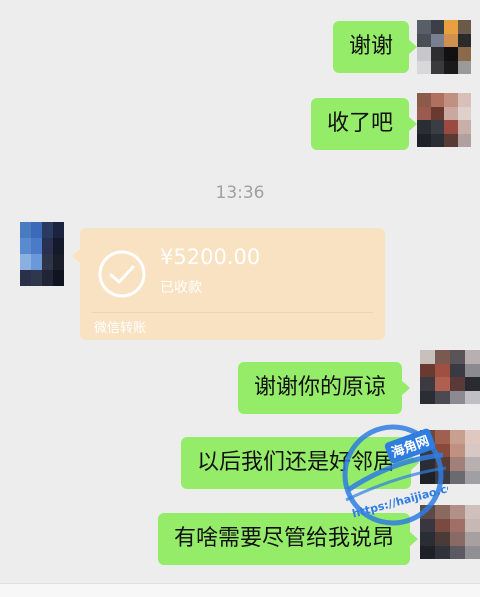  I want to click on transfer-card: ¥5200.00 已收款 微信转账, so click(228, 284).